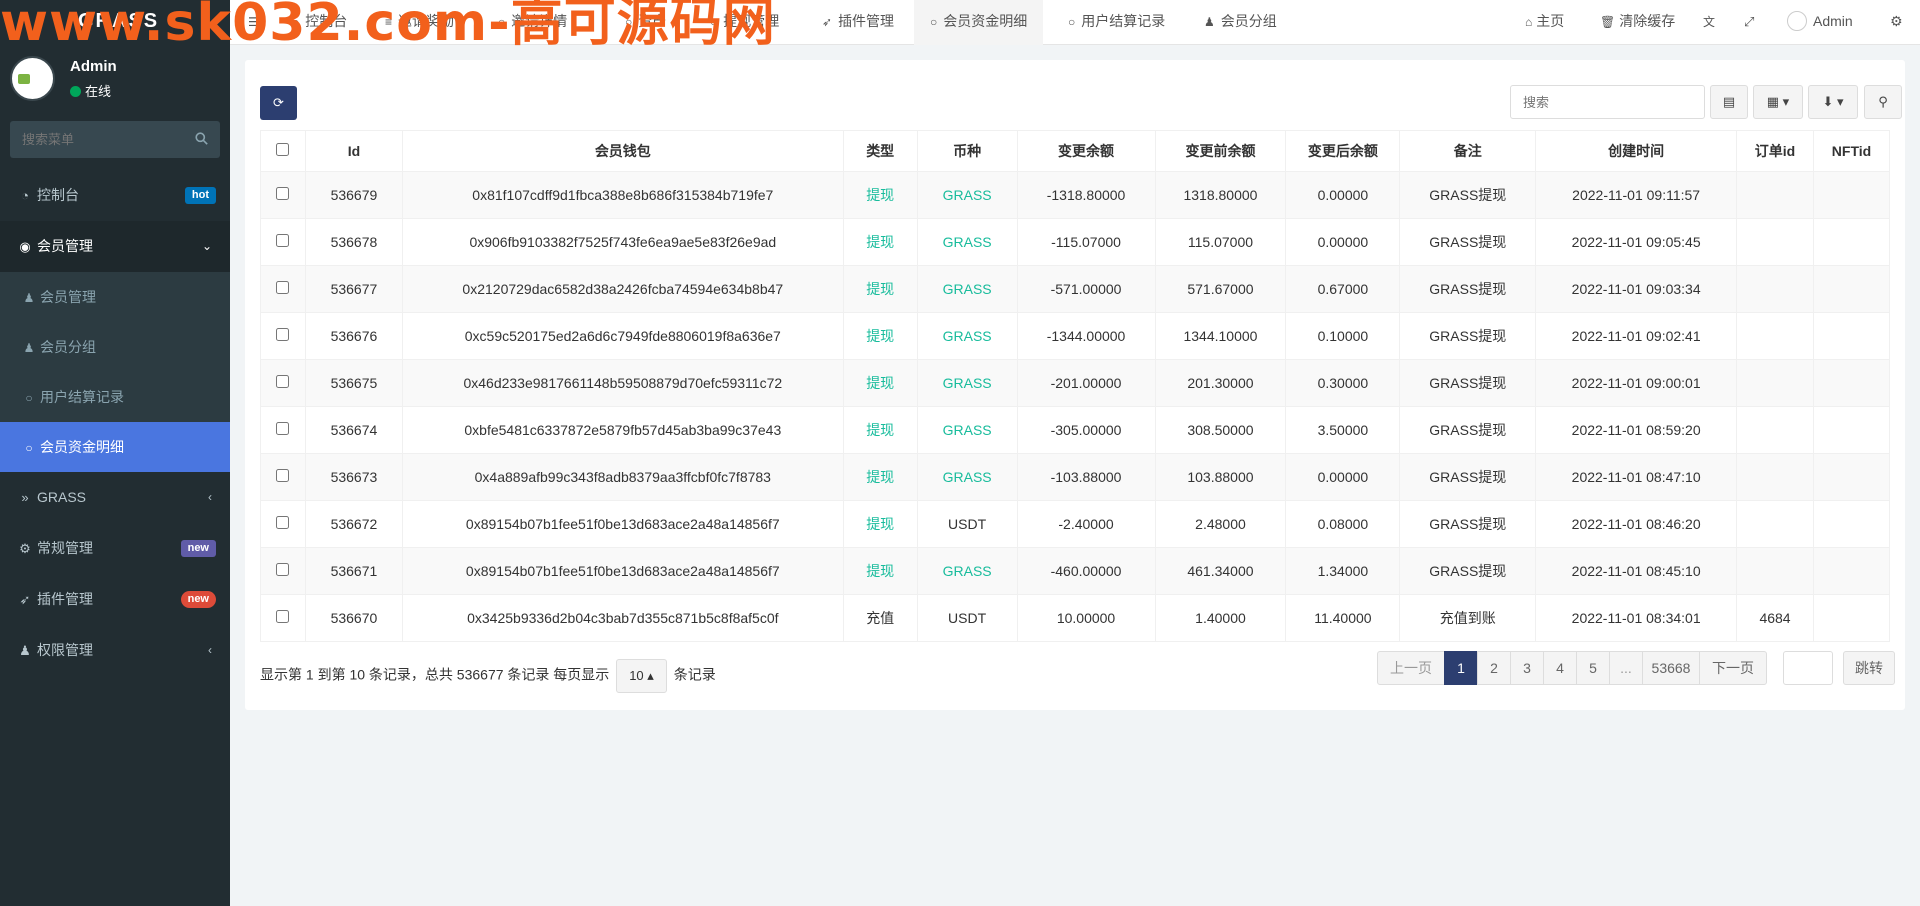  What do you see at coordinates (1560, 668) in the screenshot?
I see `page-button: 4` at bounding box center [1560, 668].